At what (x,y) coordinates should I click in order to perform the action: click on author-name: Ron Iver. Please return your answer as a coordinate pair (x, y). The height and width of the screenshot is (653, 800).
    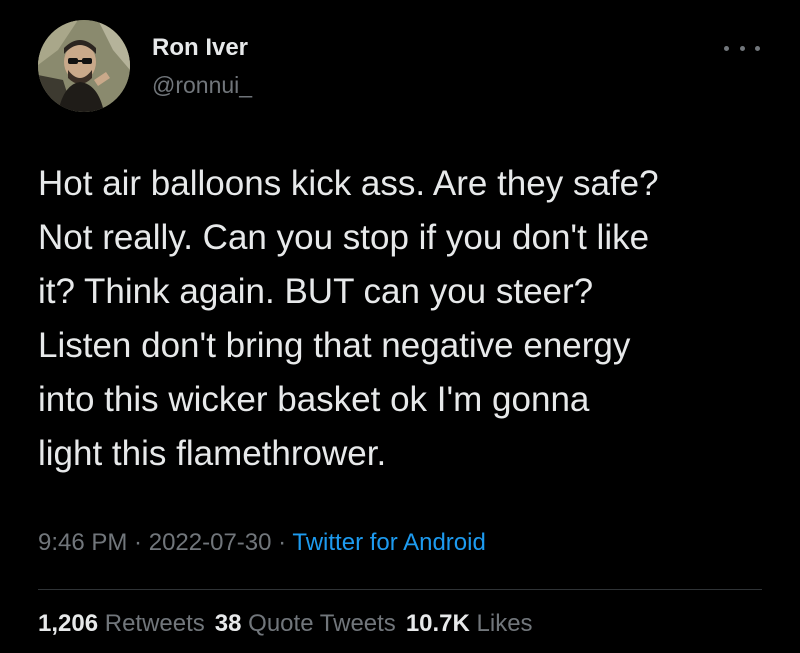
    Looking at the image, I should click on (200, 48).